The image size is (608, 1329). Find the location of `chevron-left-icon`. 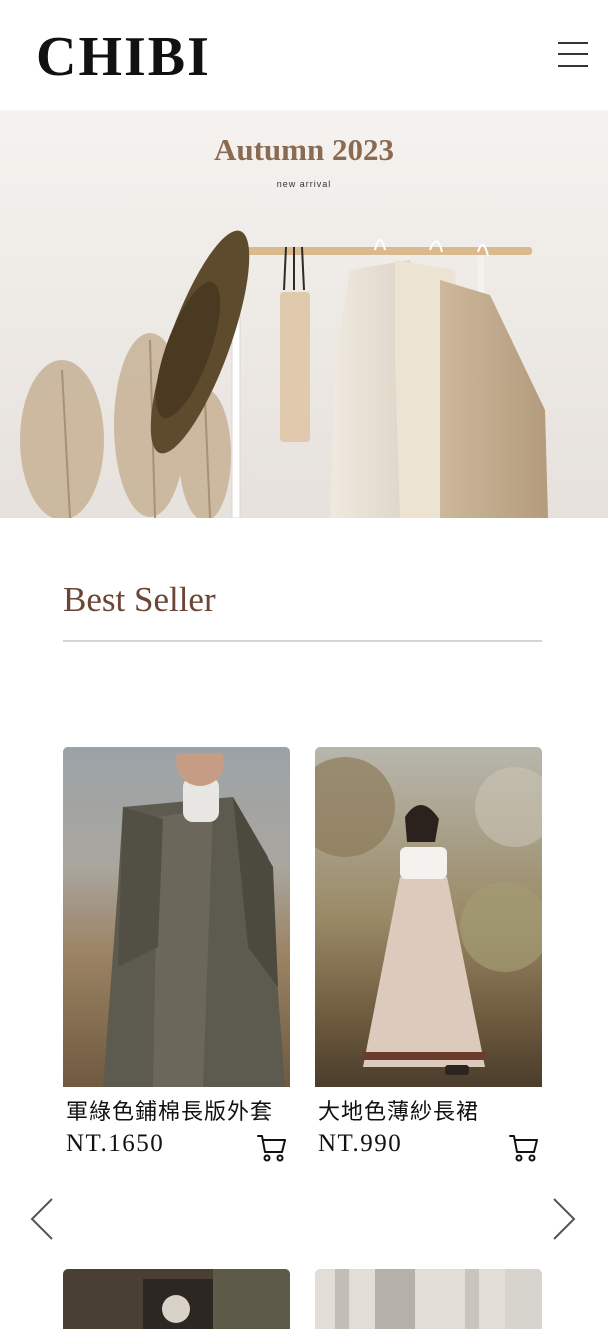

chevron-left-icon is located at coordinates (41, 1219).